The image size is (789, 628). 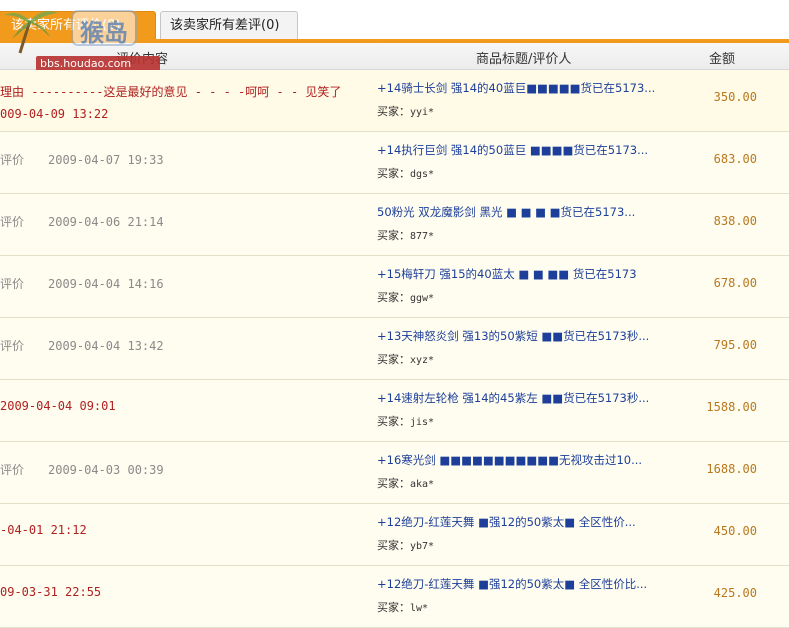 I want to click on buyer: 买家：jis*, so click(x=405, y=421).